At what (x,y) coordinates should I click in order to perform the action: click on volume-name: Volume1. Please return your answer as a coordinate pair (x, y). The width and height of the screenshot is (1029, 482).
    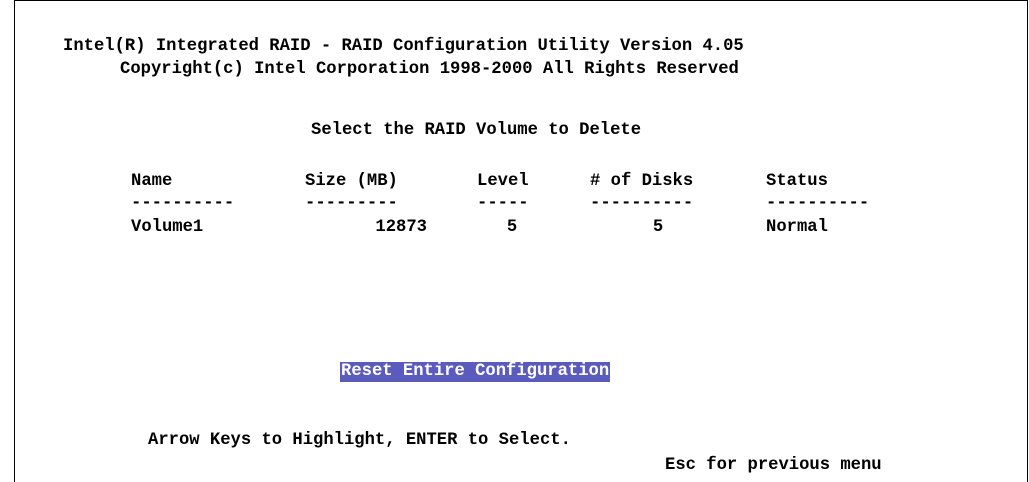
    Looking at the image, I should click on (167, 228).